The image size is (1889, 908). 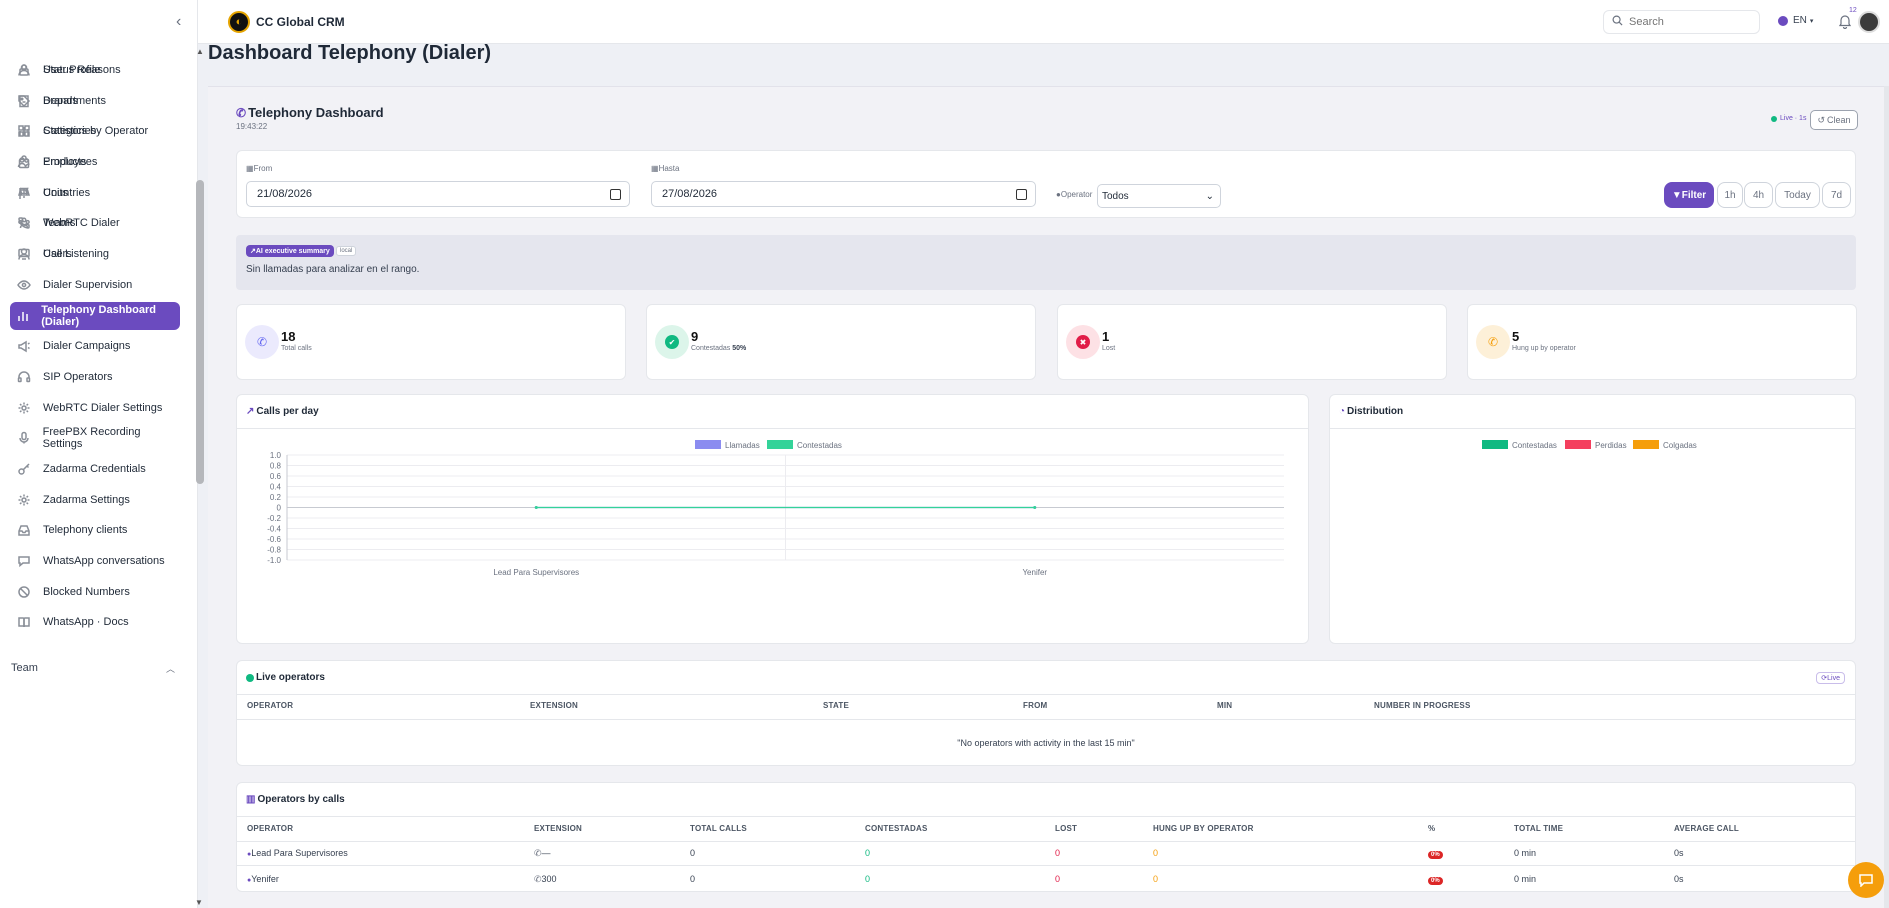 What do you see at coordinates (772, 412) in the screenshot?
I see `calls-per-day-header: ↗ Calls per day` at bounding box center [772, 412].